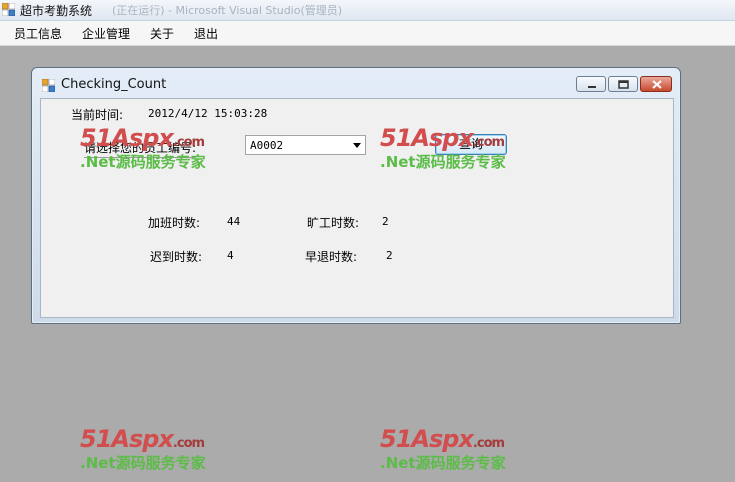  I want to click on restore-icon, so click(623, 84).